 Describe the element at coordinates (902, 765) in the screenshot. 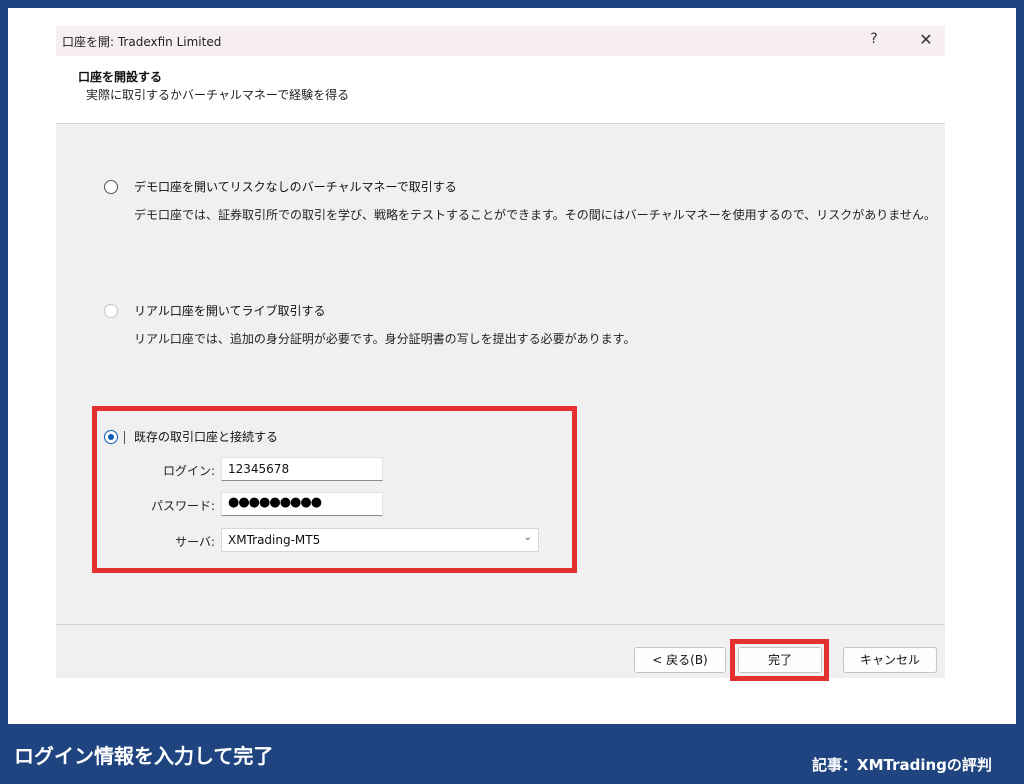

I see `credit-text: 記事：XMTradingの評判` at that location.